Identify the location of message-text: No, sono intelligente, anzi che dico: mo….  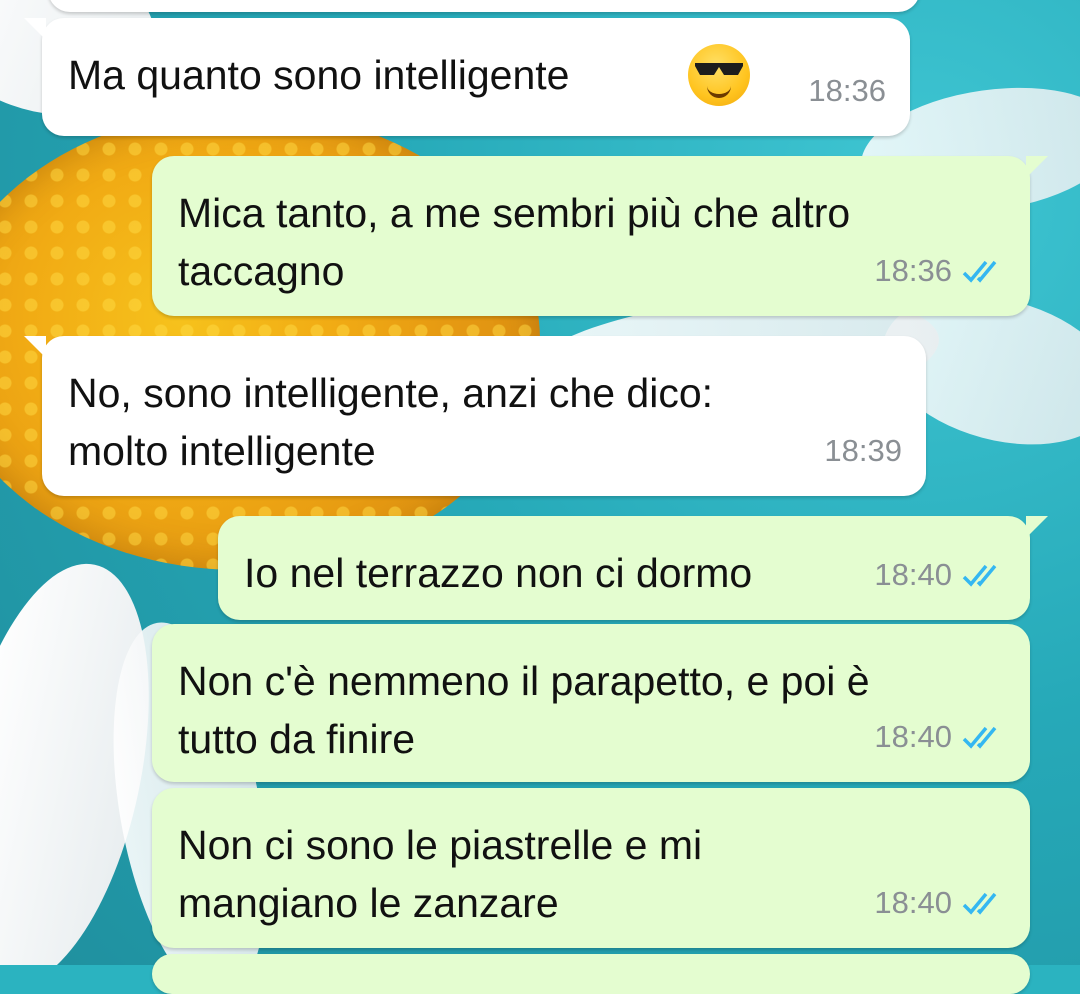
(391, 422).